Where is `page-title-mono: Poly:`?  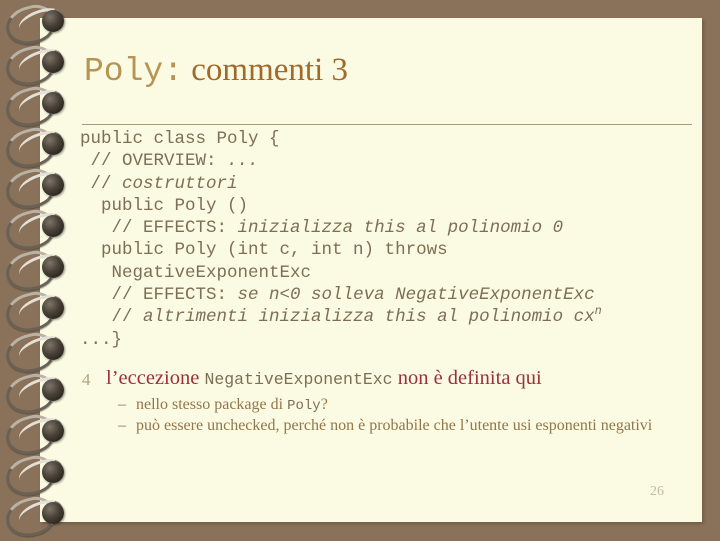
page-title-mono: Poly: is located at coordinates (134, 71).